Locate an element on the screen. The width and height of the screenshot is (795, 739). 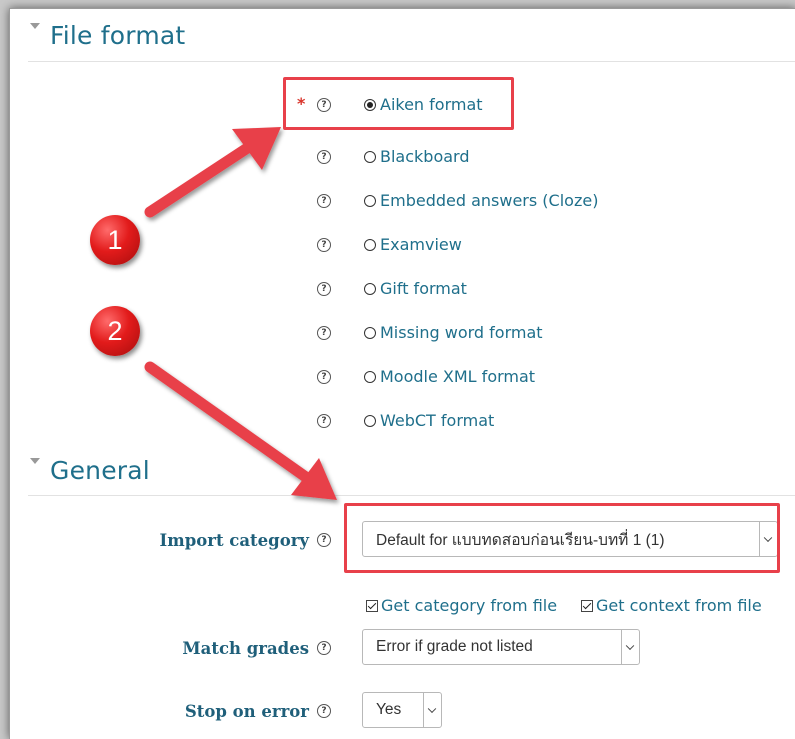
highlight-box-import-category is located at coordinates (562, 538).